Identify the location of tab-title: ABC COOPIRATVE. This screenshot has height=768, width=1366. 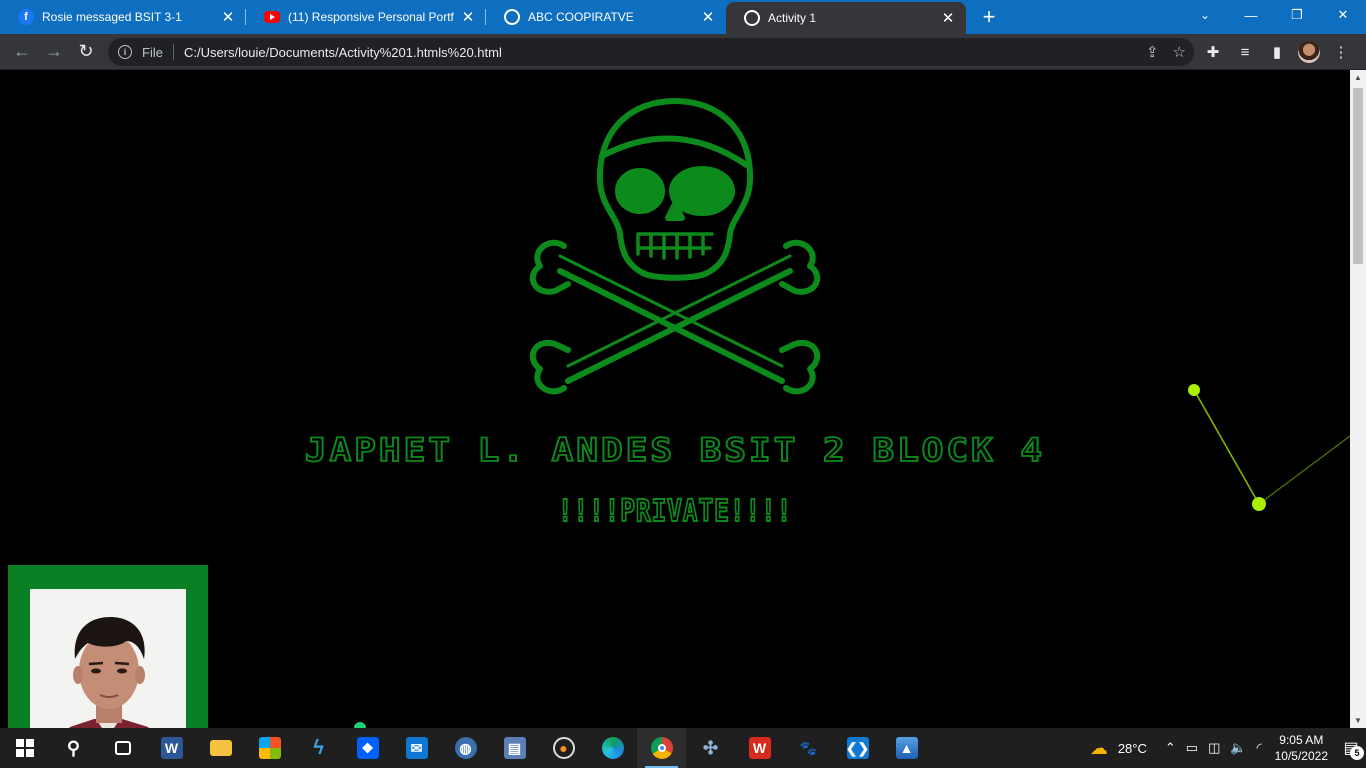
(581, 17).